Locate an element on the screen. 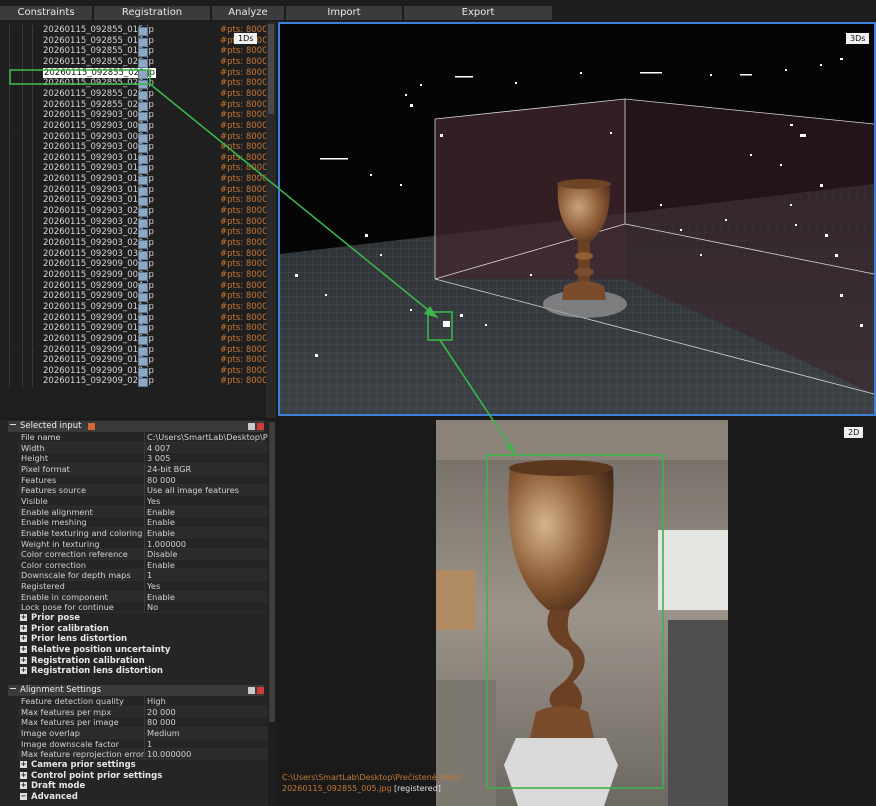 Image resolution: width=876 pixels, height=806 pixels. property-group: + Camera prior settings is located at coordinates (78, 765).